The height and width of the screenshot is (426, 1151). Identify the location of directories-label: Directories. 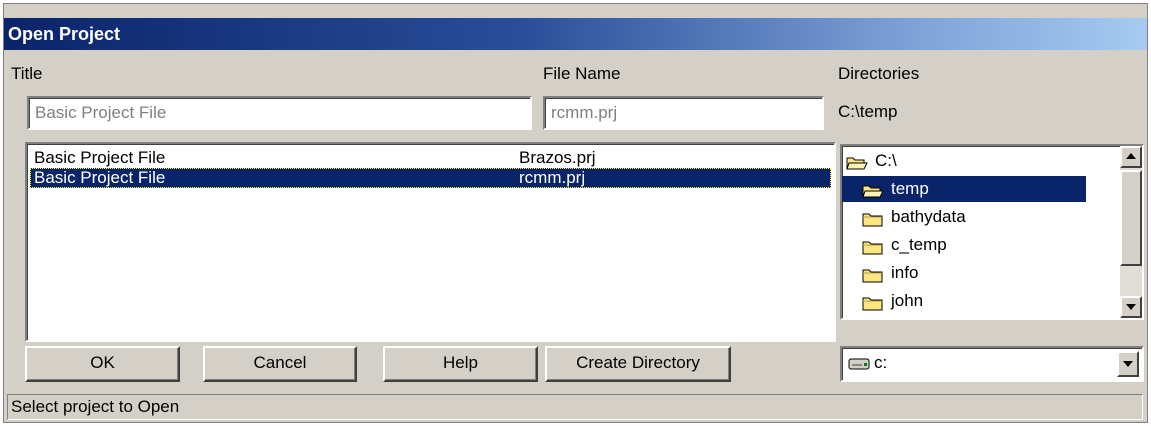
(879, 73).